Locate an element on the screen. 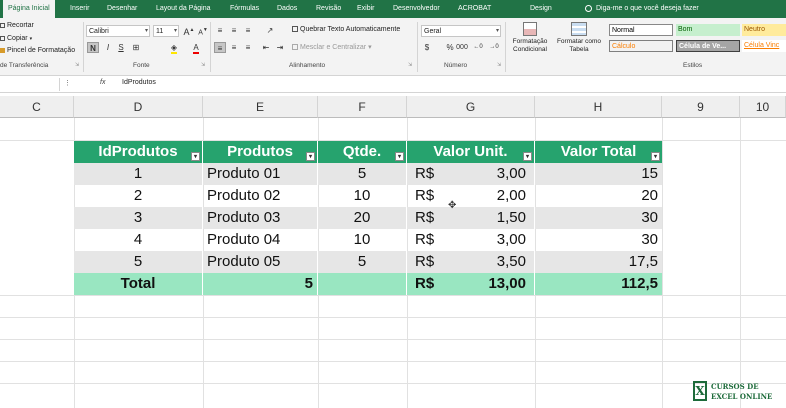 The width and height of the screenshot is (786, 408). tab-layout: Layout da Página is located at coordinates (183, 9).